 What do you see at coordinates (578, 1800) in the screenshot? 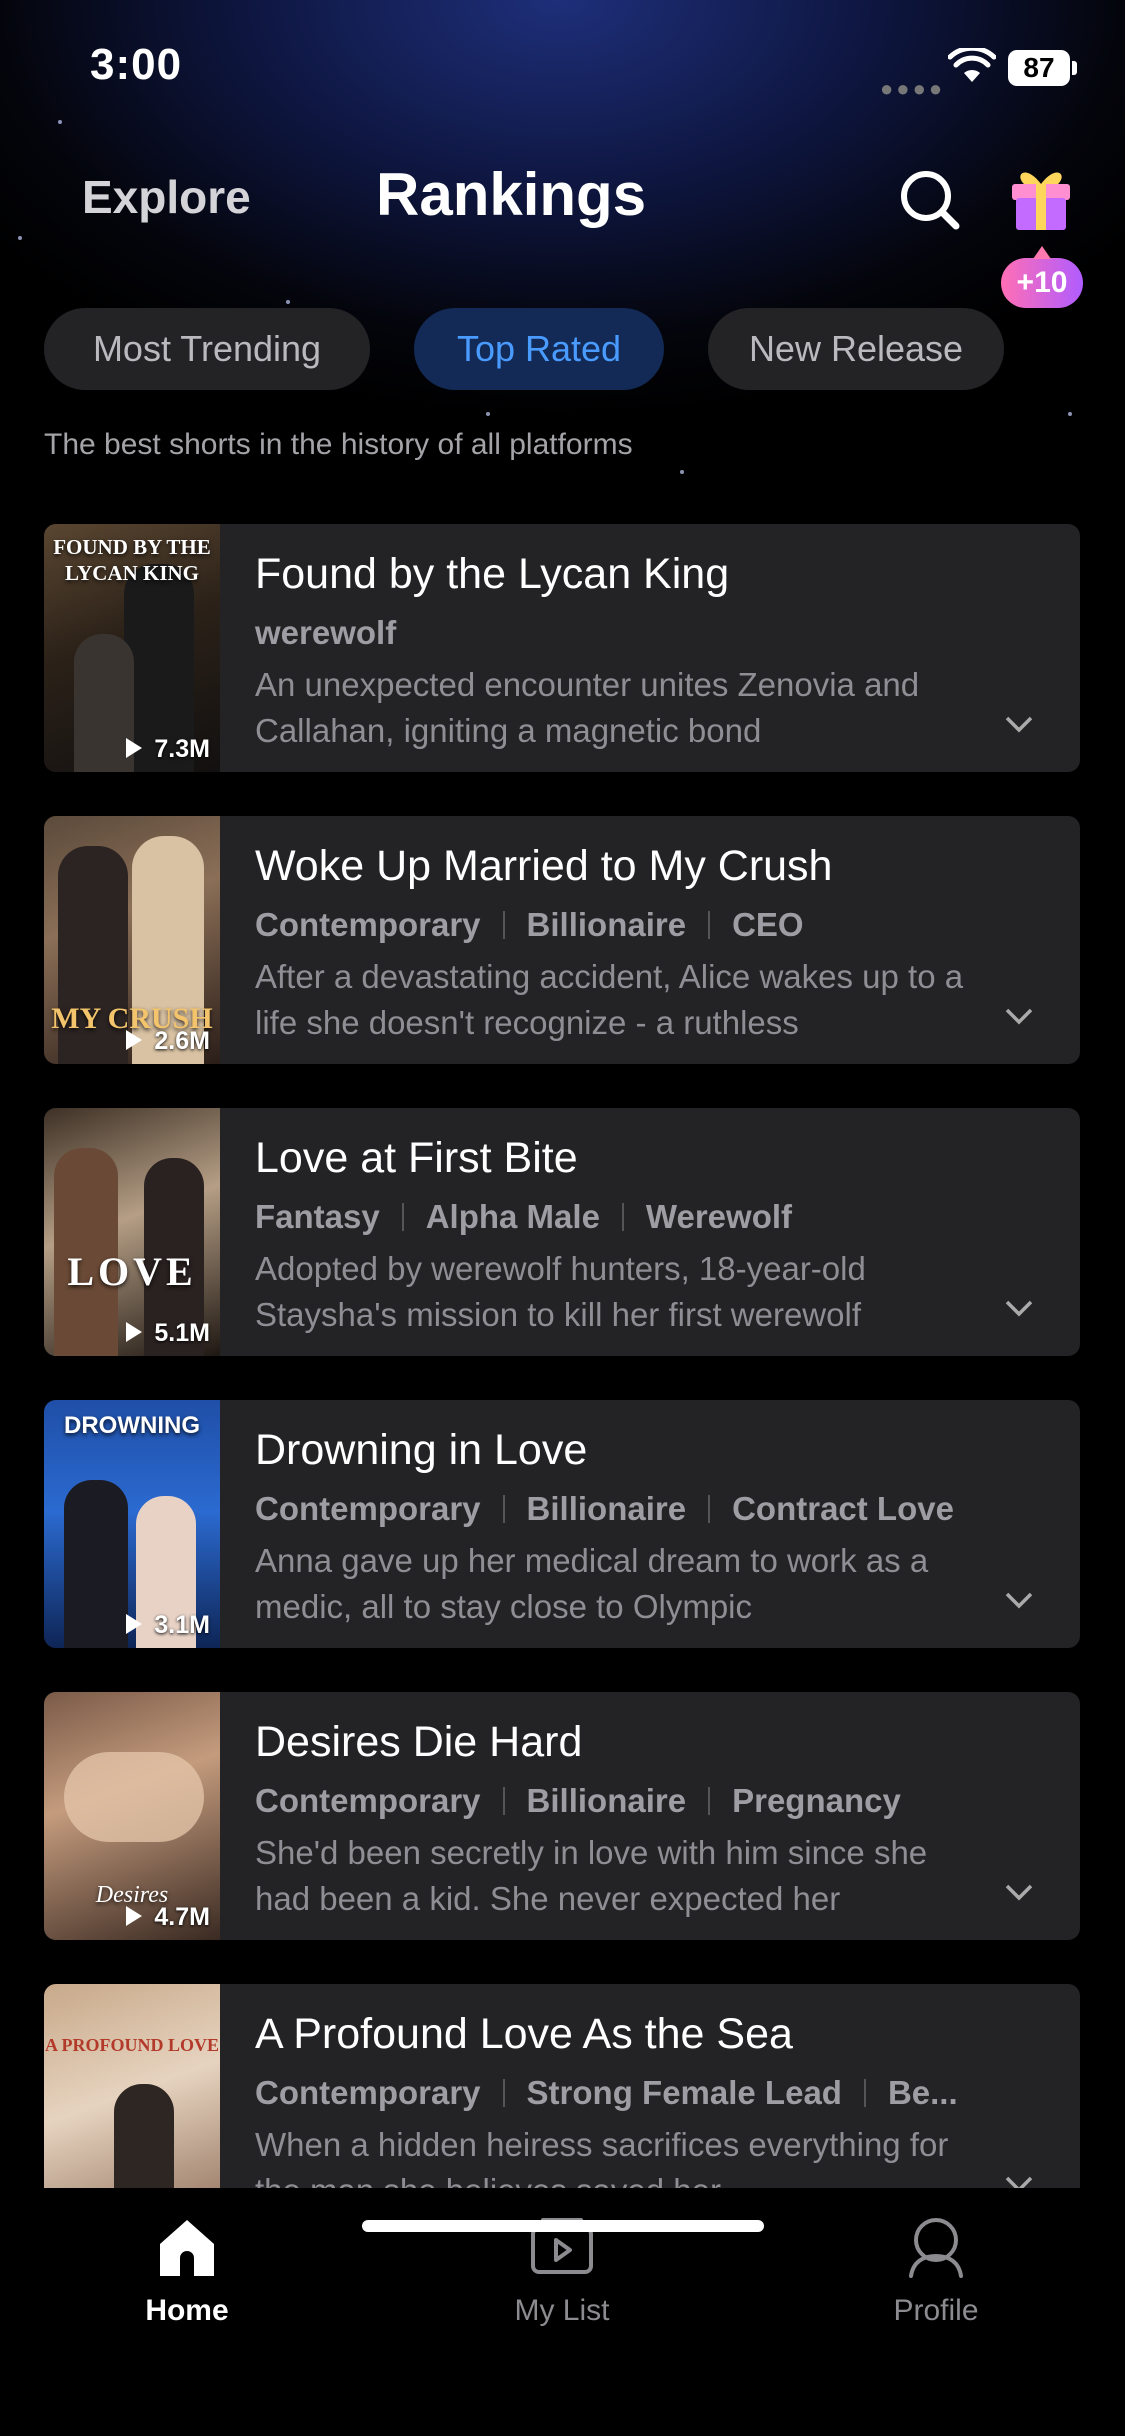
I see `item-tags: Contemporary Billionaire Pregnancy` at bounding box center [578, 1800].